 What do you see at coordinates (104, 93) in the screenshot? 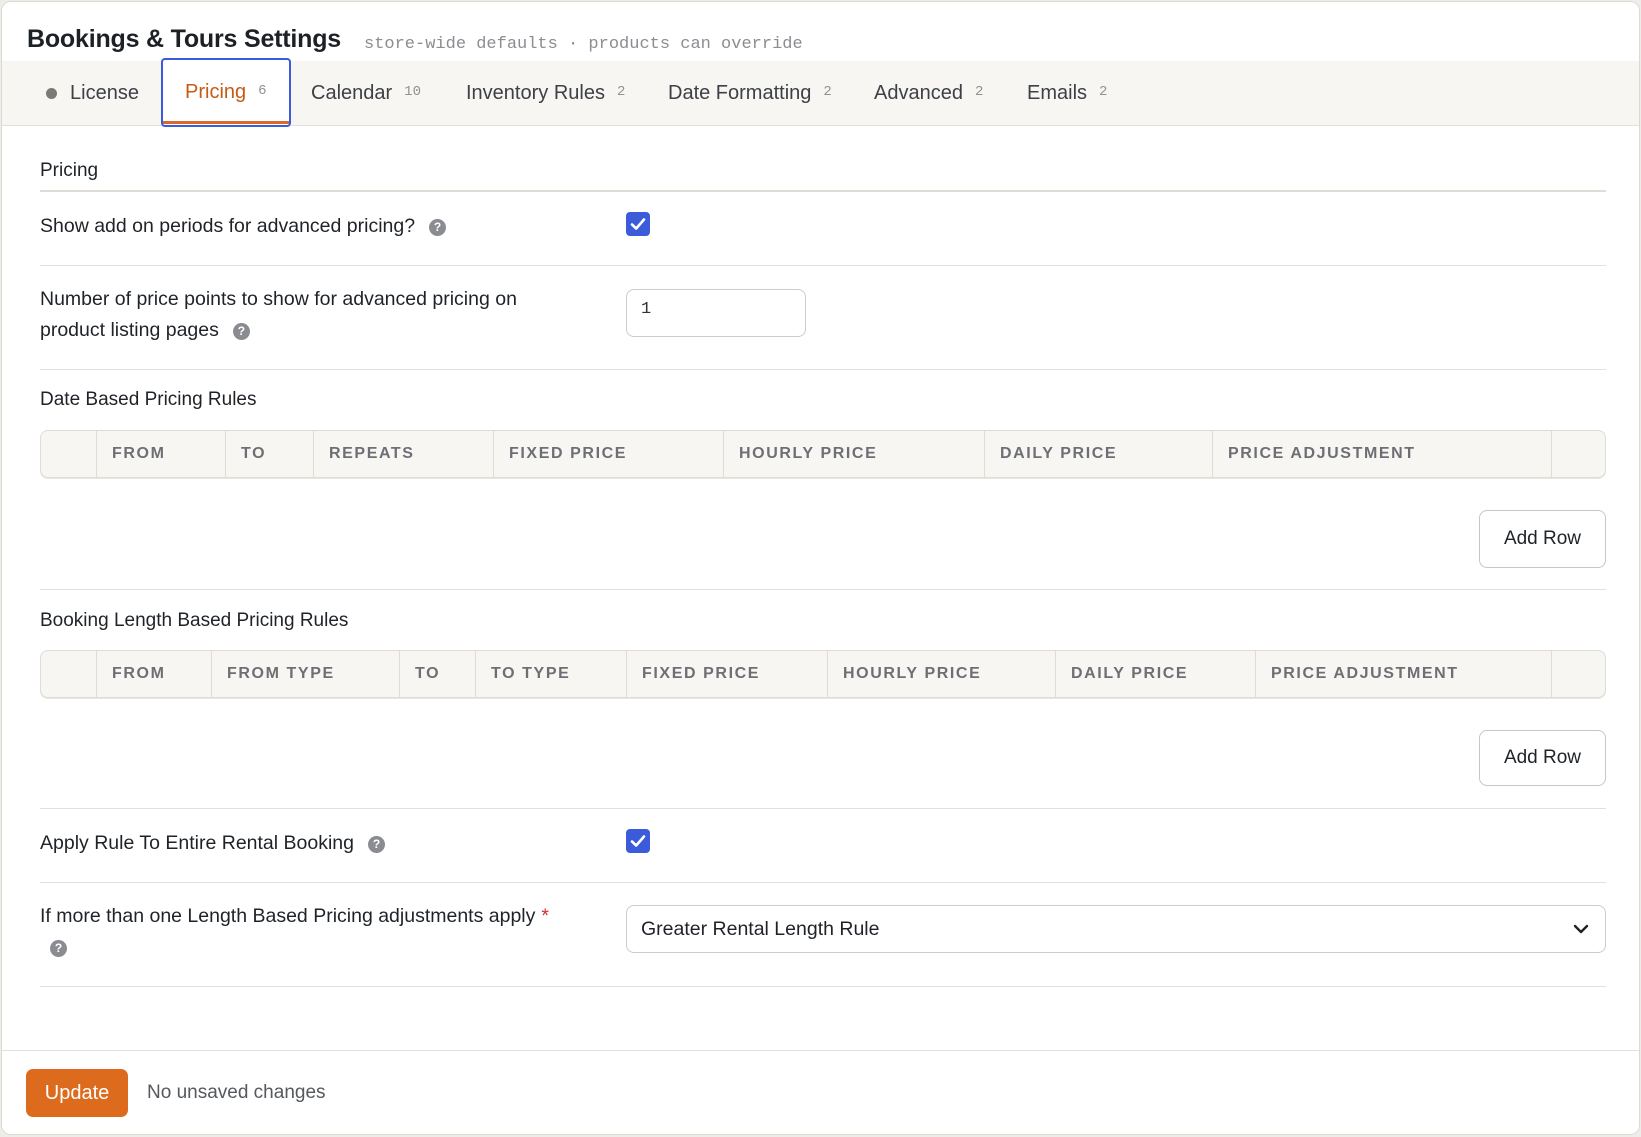
I see `tab-label: License` at bounding box center [104, 93].